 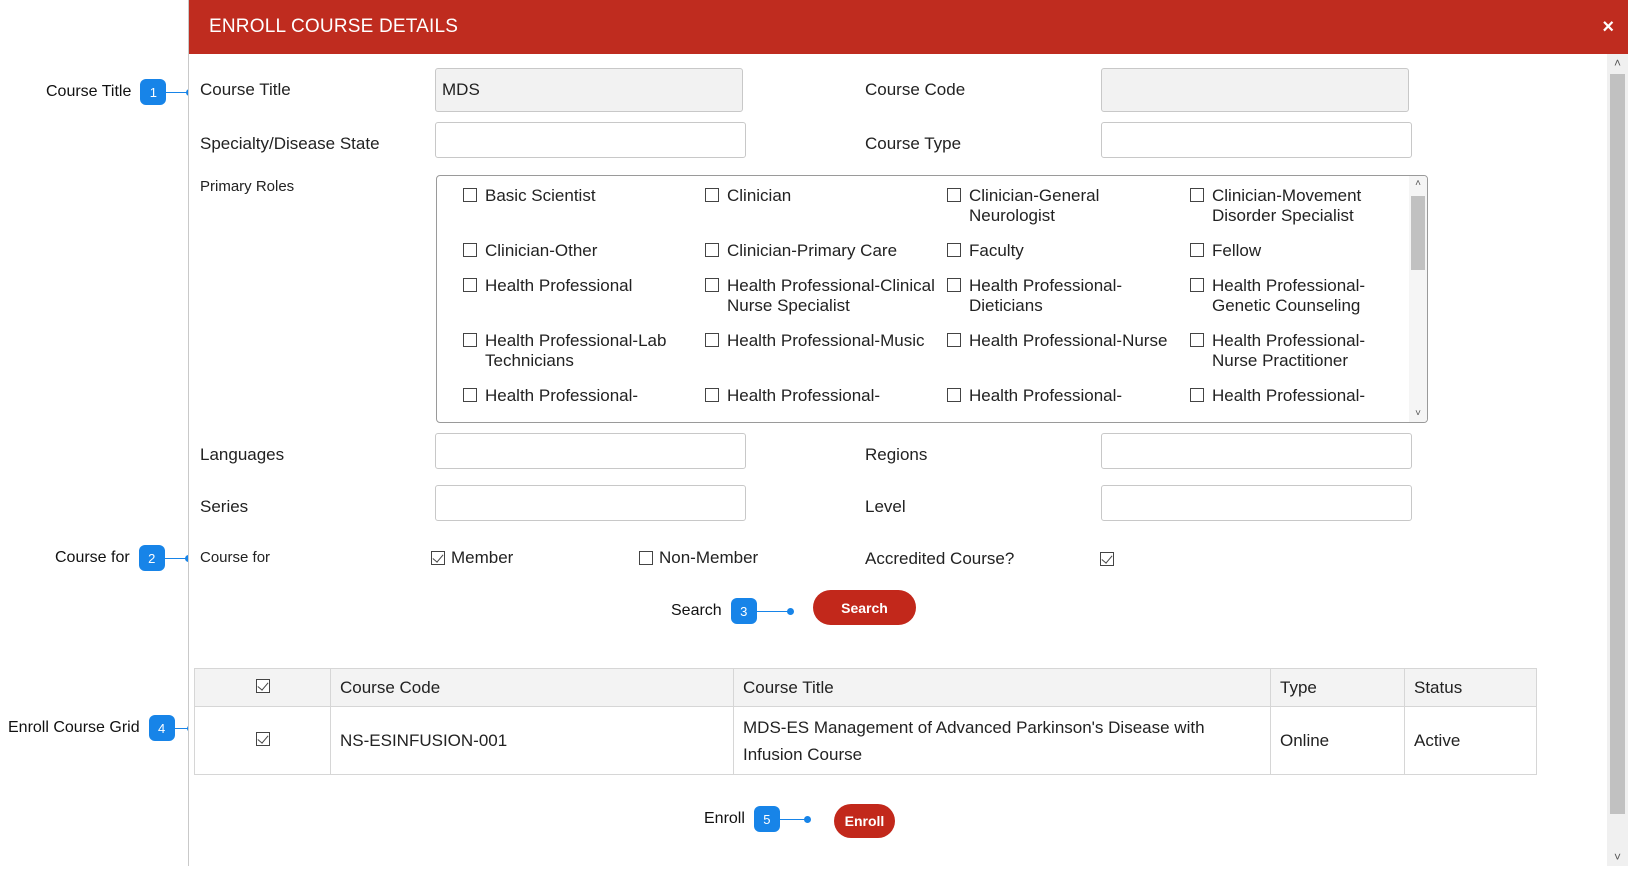 What do you see at coordinates (996, 250) in the screenshot?
I see `role-label: Faculty` at bounding box center [996, 250].